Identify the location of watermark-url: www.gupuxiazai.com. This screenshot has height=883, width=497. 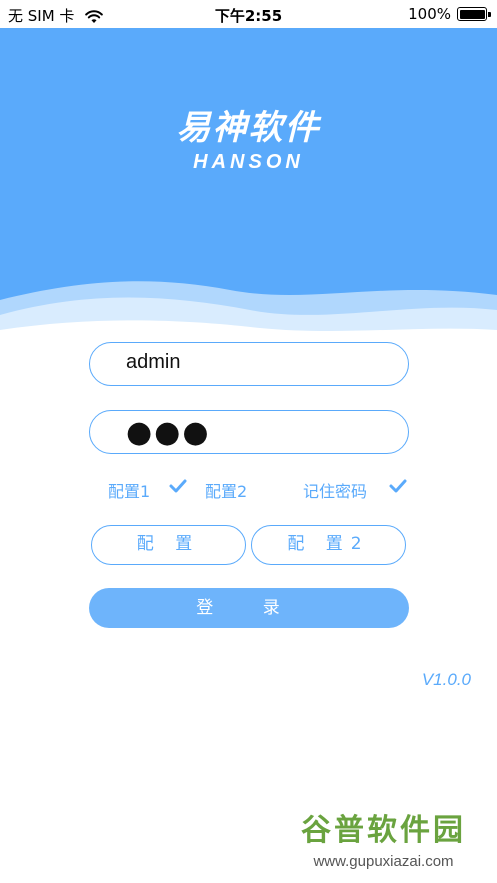
(383, 861).